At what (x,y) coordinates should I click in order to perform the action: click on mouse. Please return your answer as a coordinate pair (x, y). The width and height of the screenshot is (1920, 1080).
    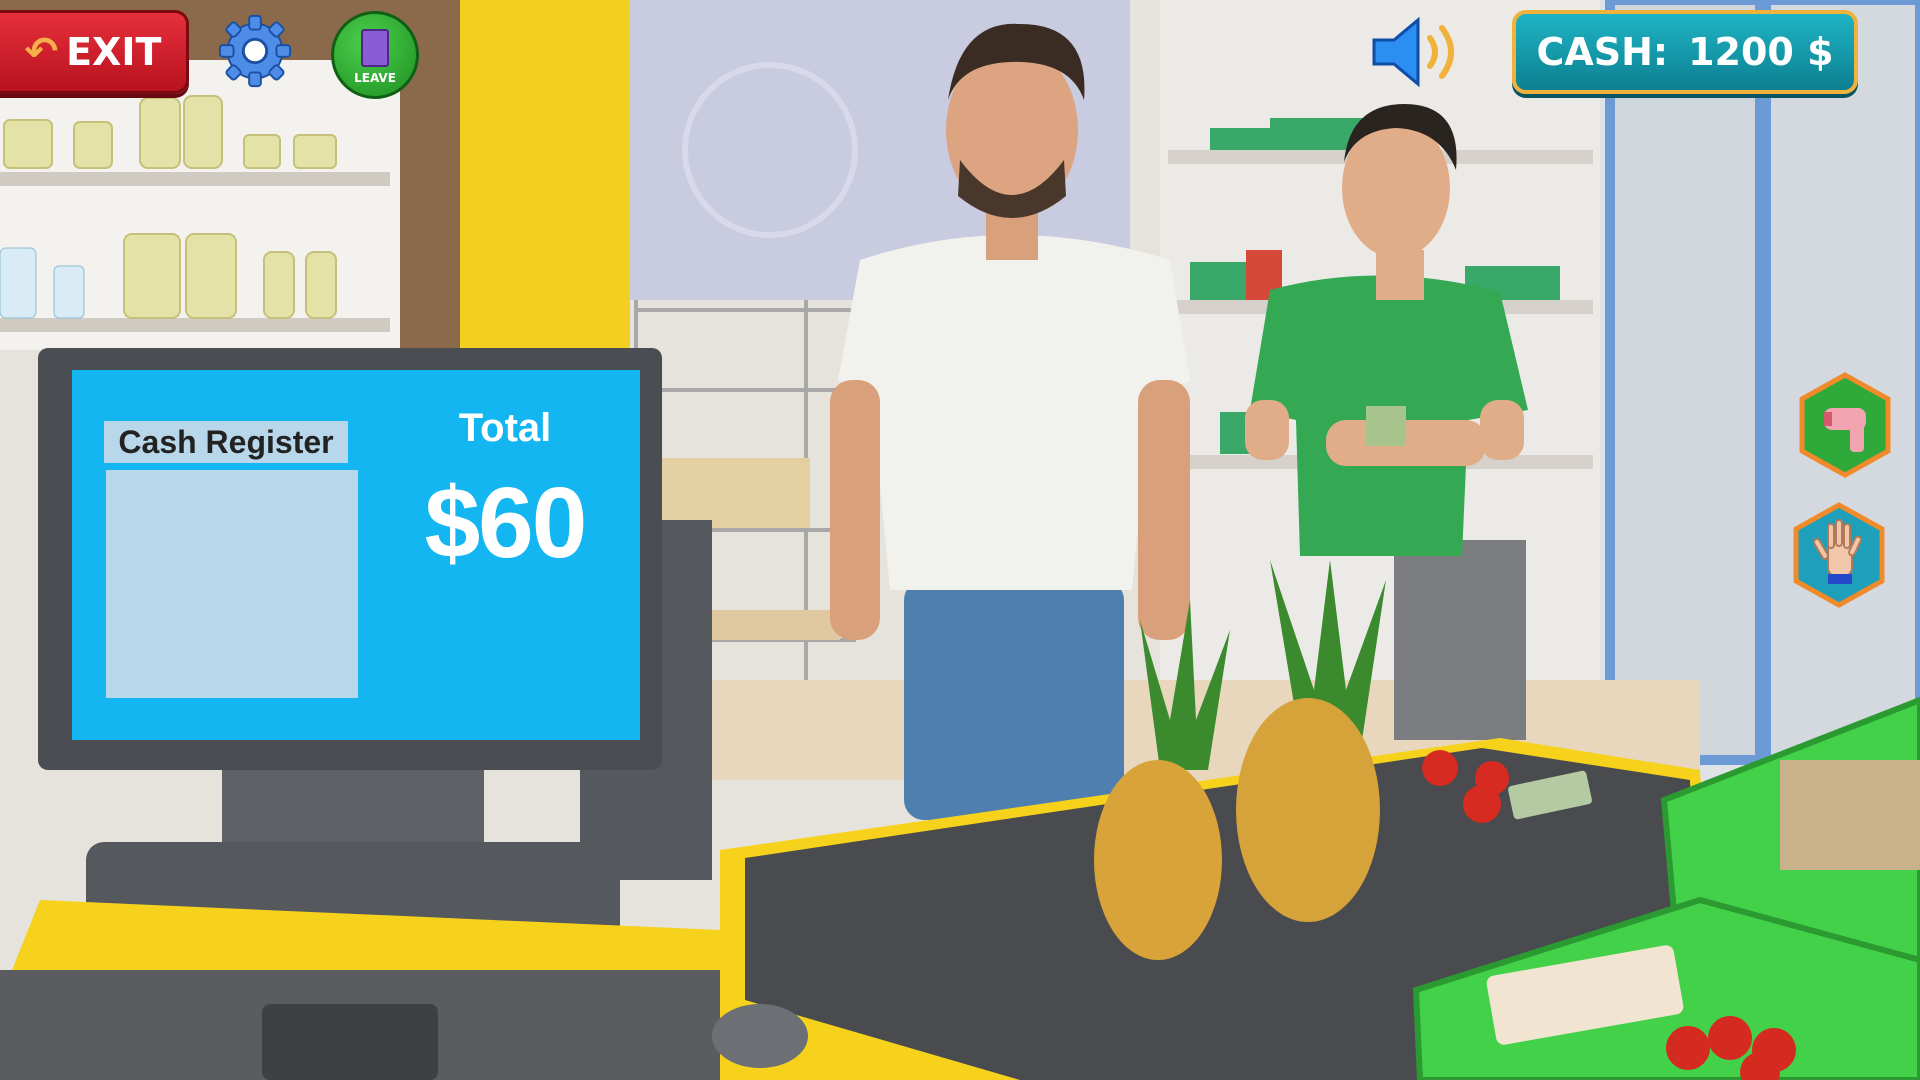
    Looking at the image, I should click on (760, 1036).